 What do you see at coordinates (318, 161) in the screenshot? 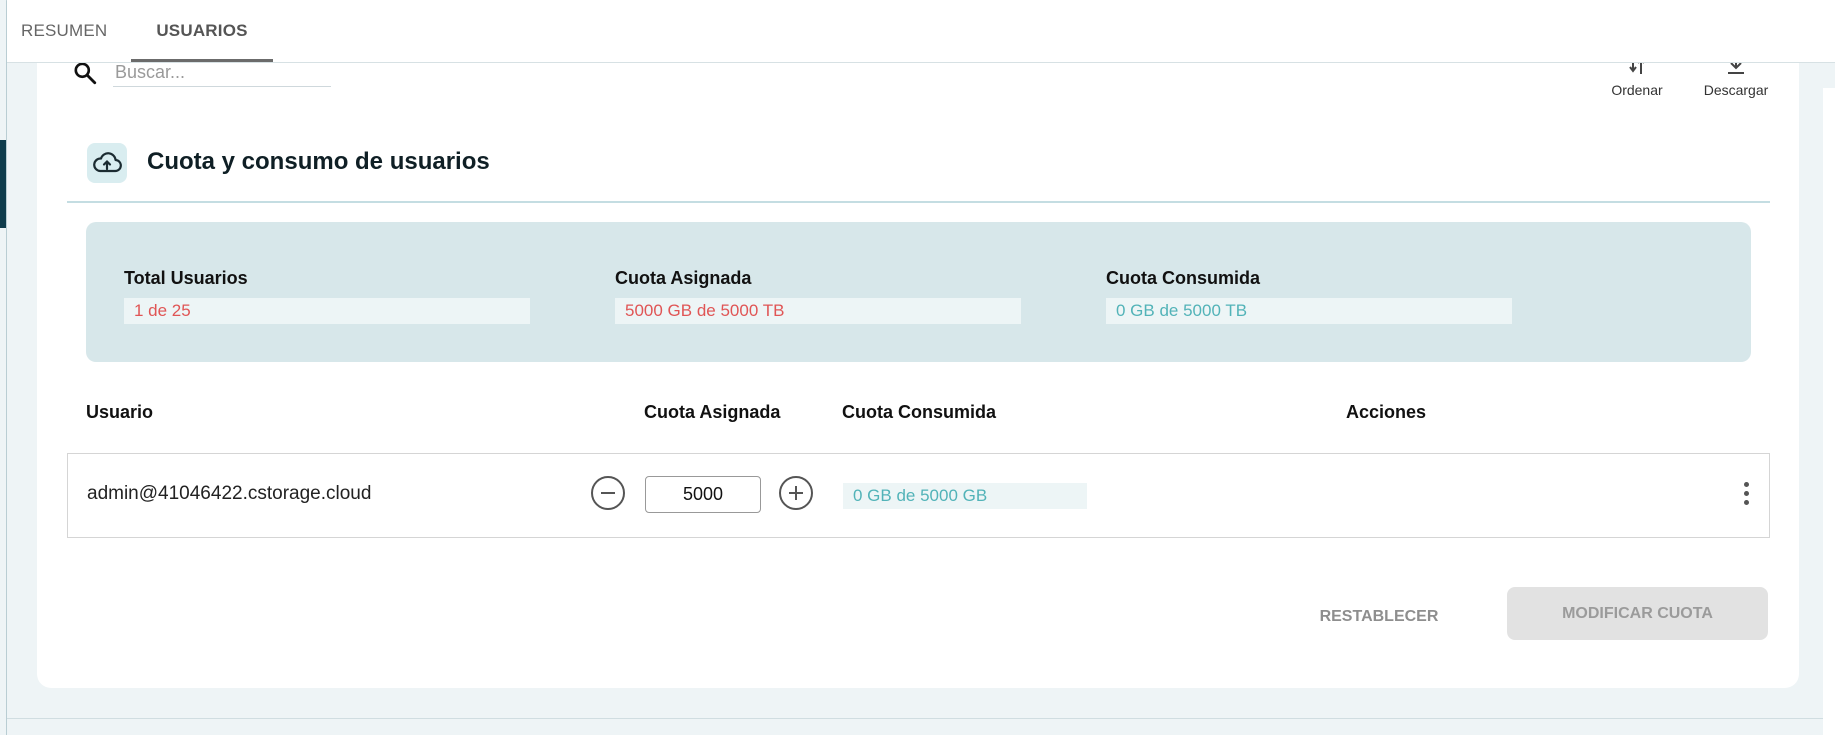
I see `section-title: Cuota y consumo de usuarios` at bounding box center [318, 161].